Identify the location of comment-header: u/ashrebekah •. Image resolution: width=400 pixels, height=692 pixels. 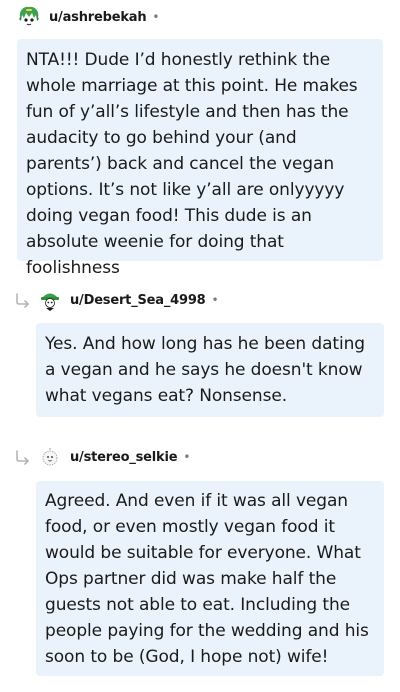
(88, 17).